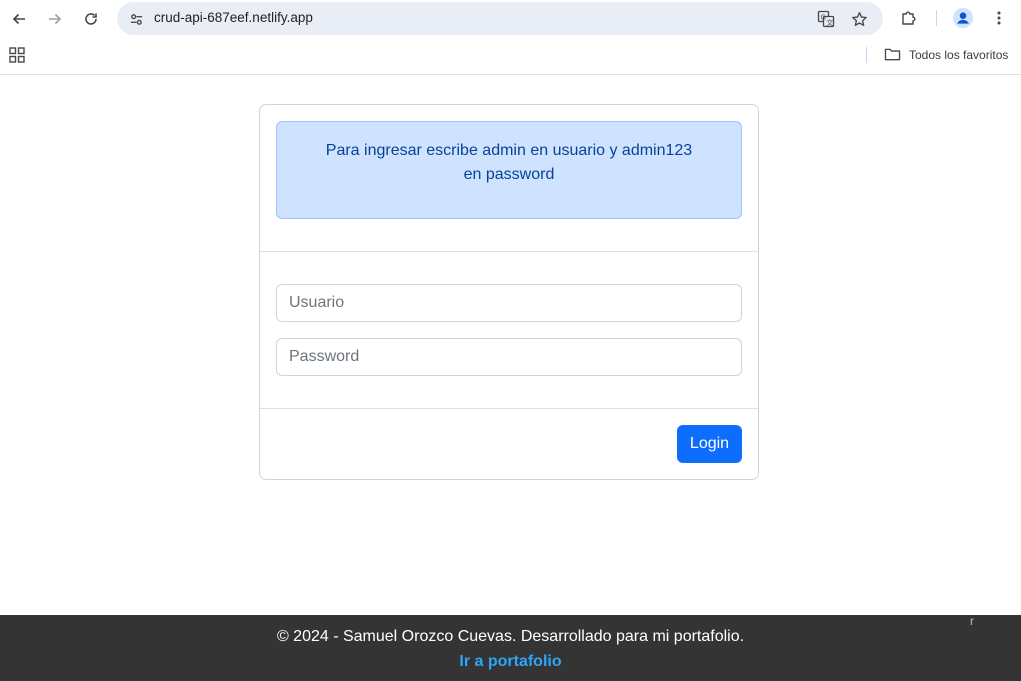 Image resolution: width=1021 pixels, height=681 pixels. I want to click on menu-button, so click(999, 18).